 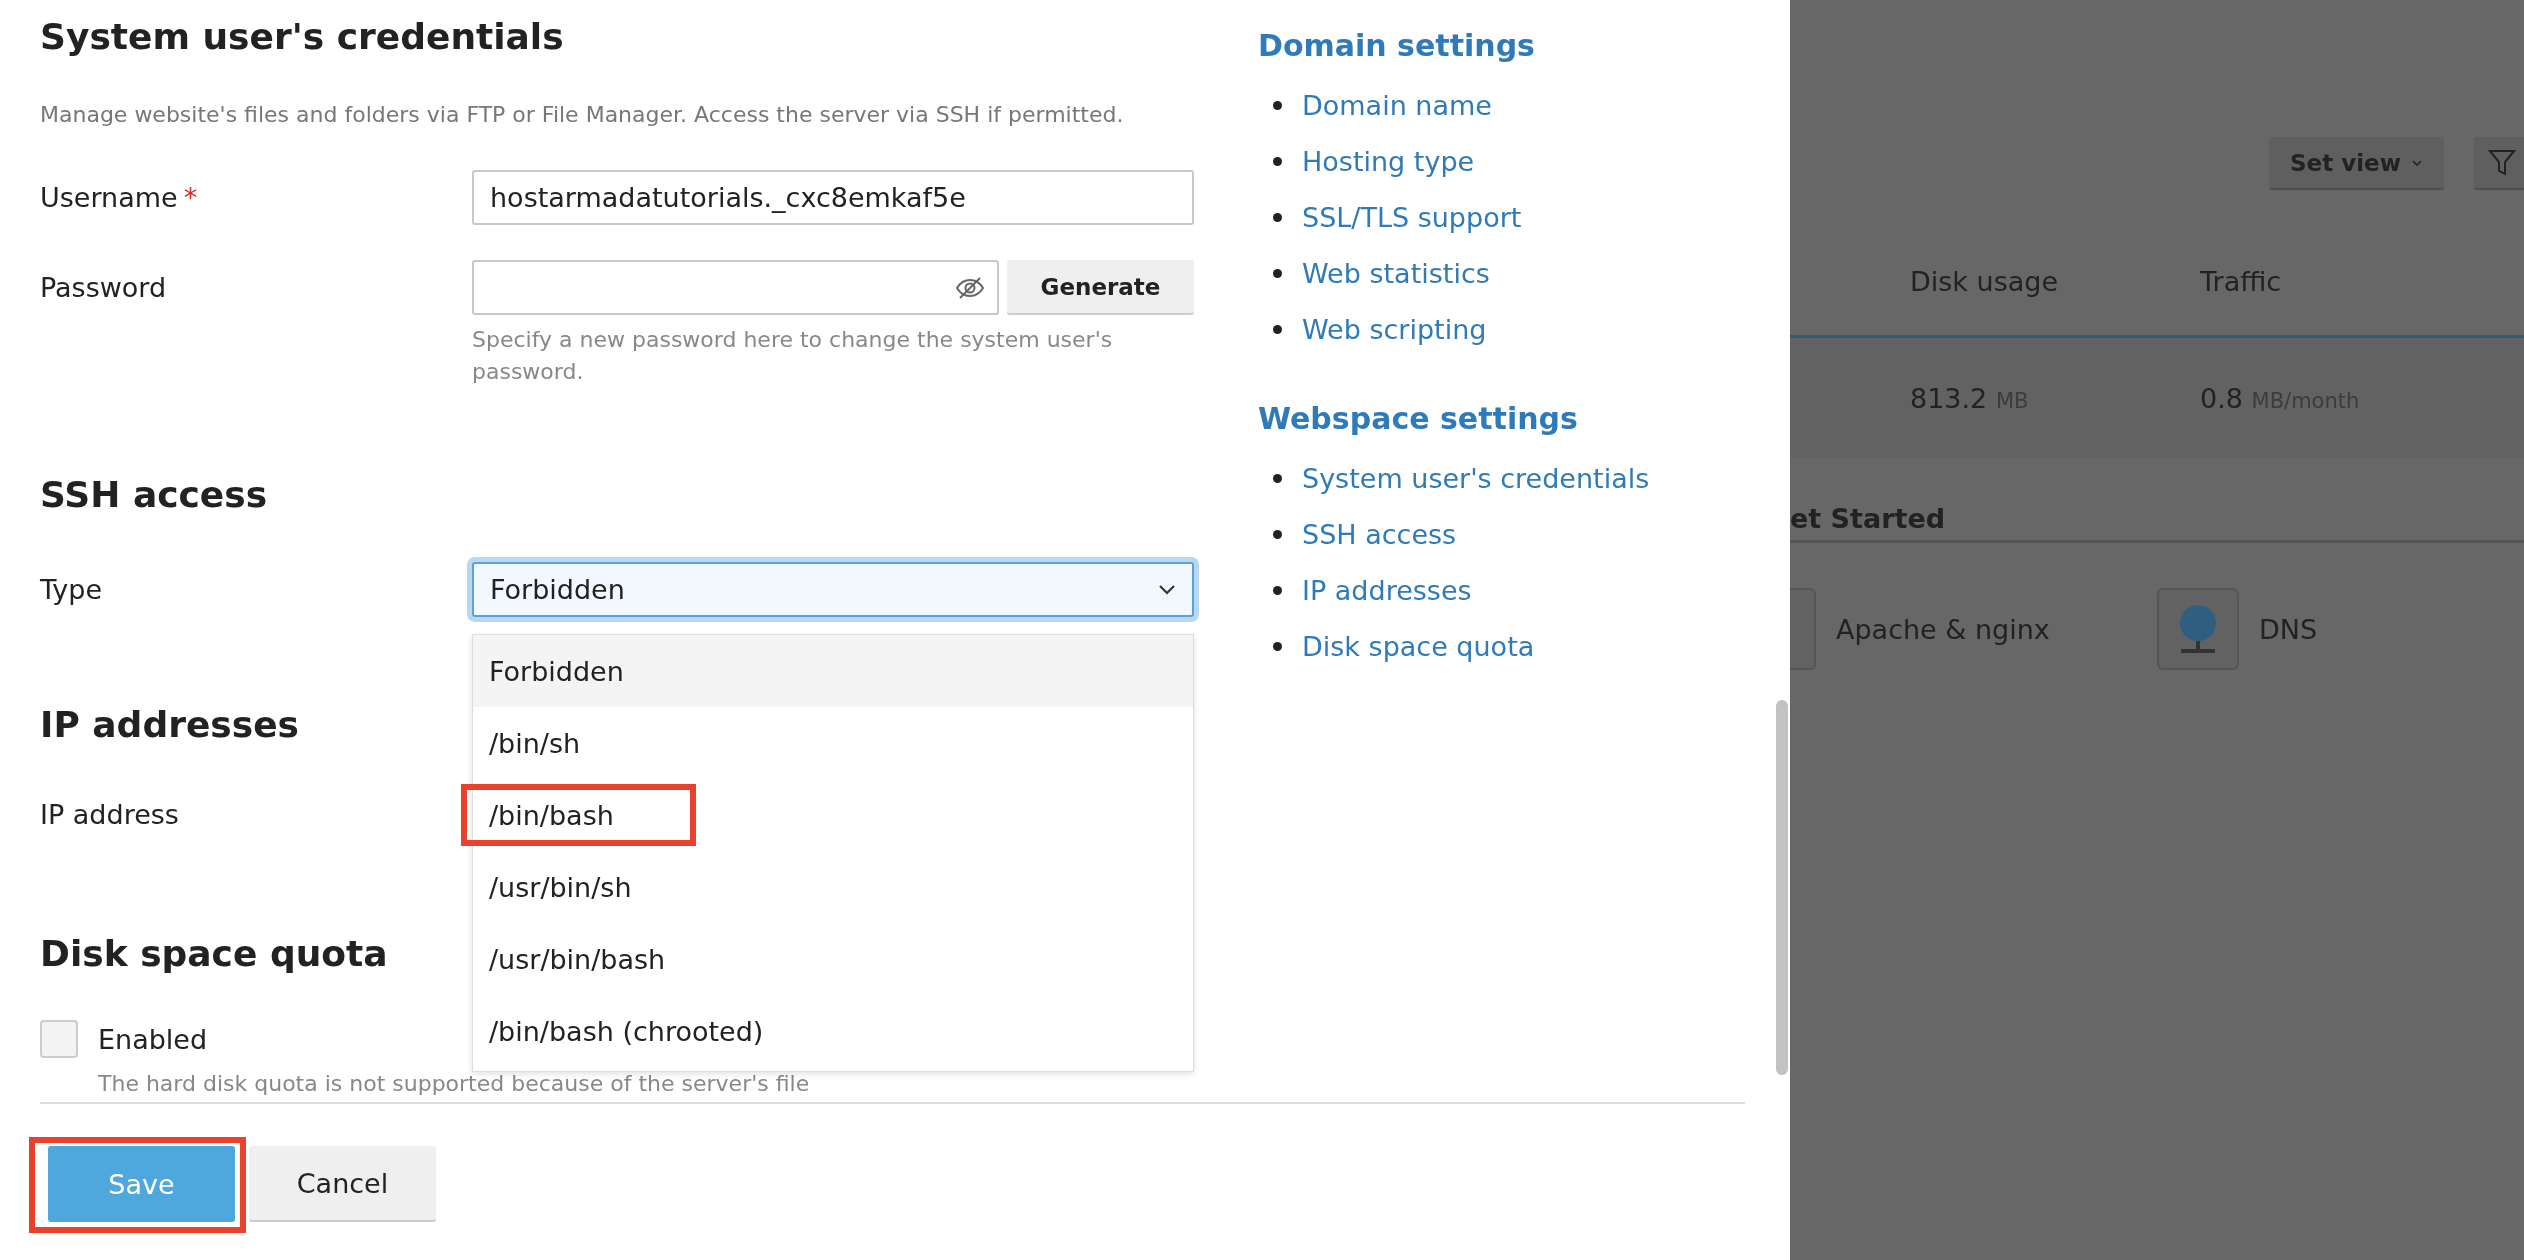 What do you see at coordinates (153, 1039) in the screenshot?
I see `checkbox-label: Enabled` at bounding box center [153, 1039].